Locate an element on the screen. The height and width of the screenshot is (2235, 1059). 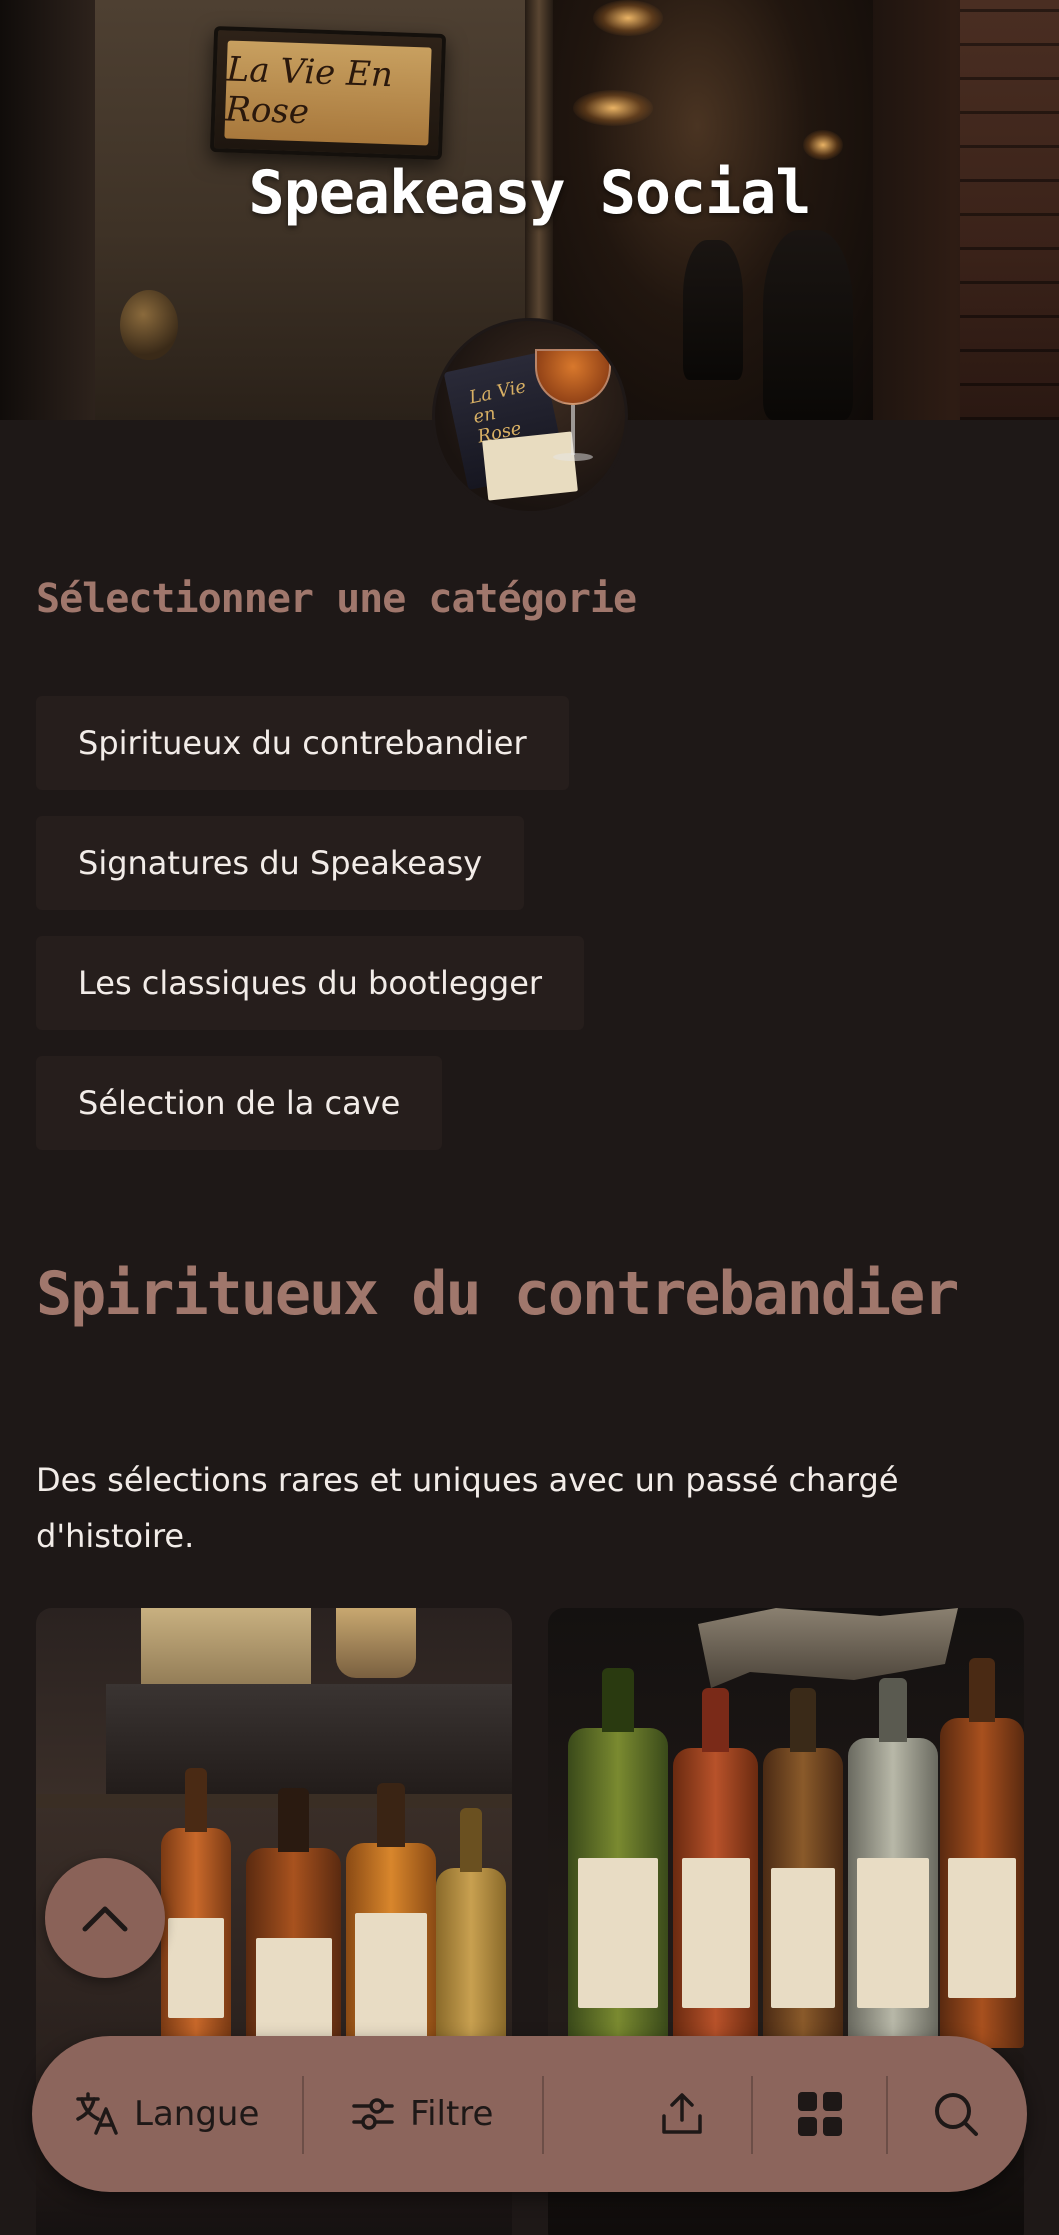
scroll-to-top-button is located at coordinates (105, 1918).